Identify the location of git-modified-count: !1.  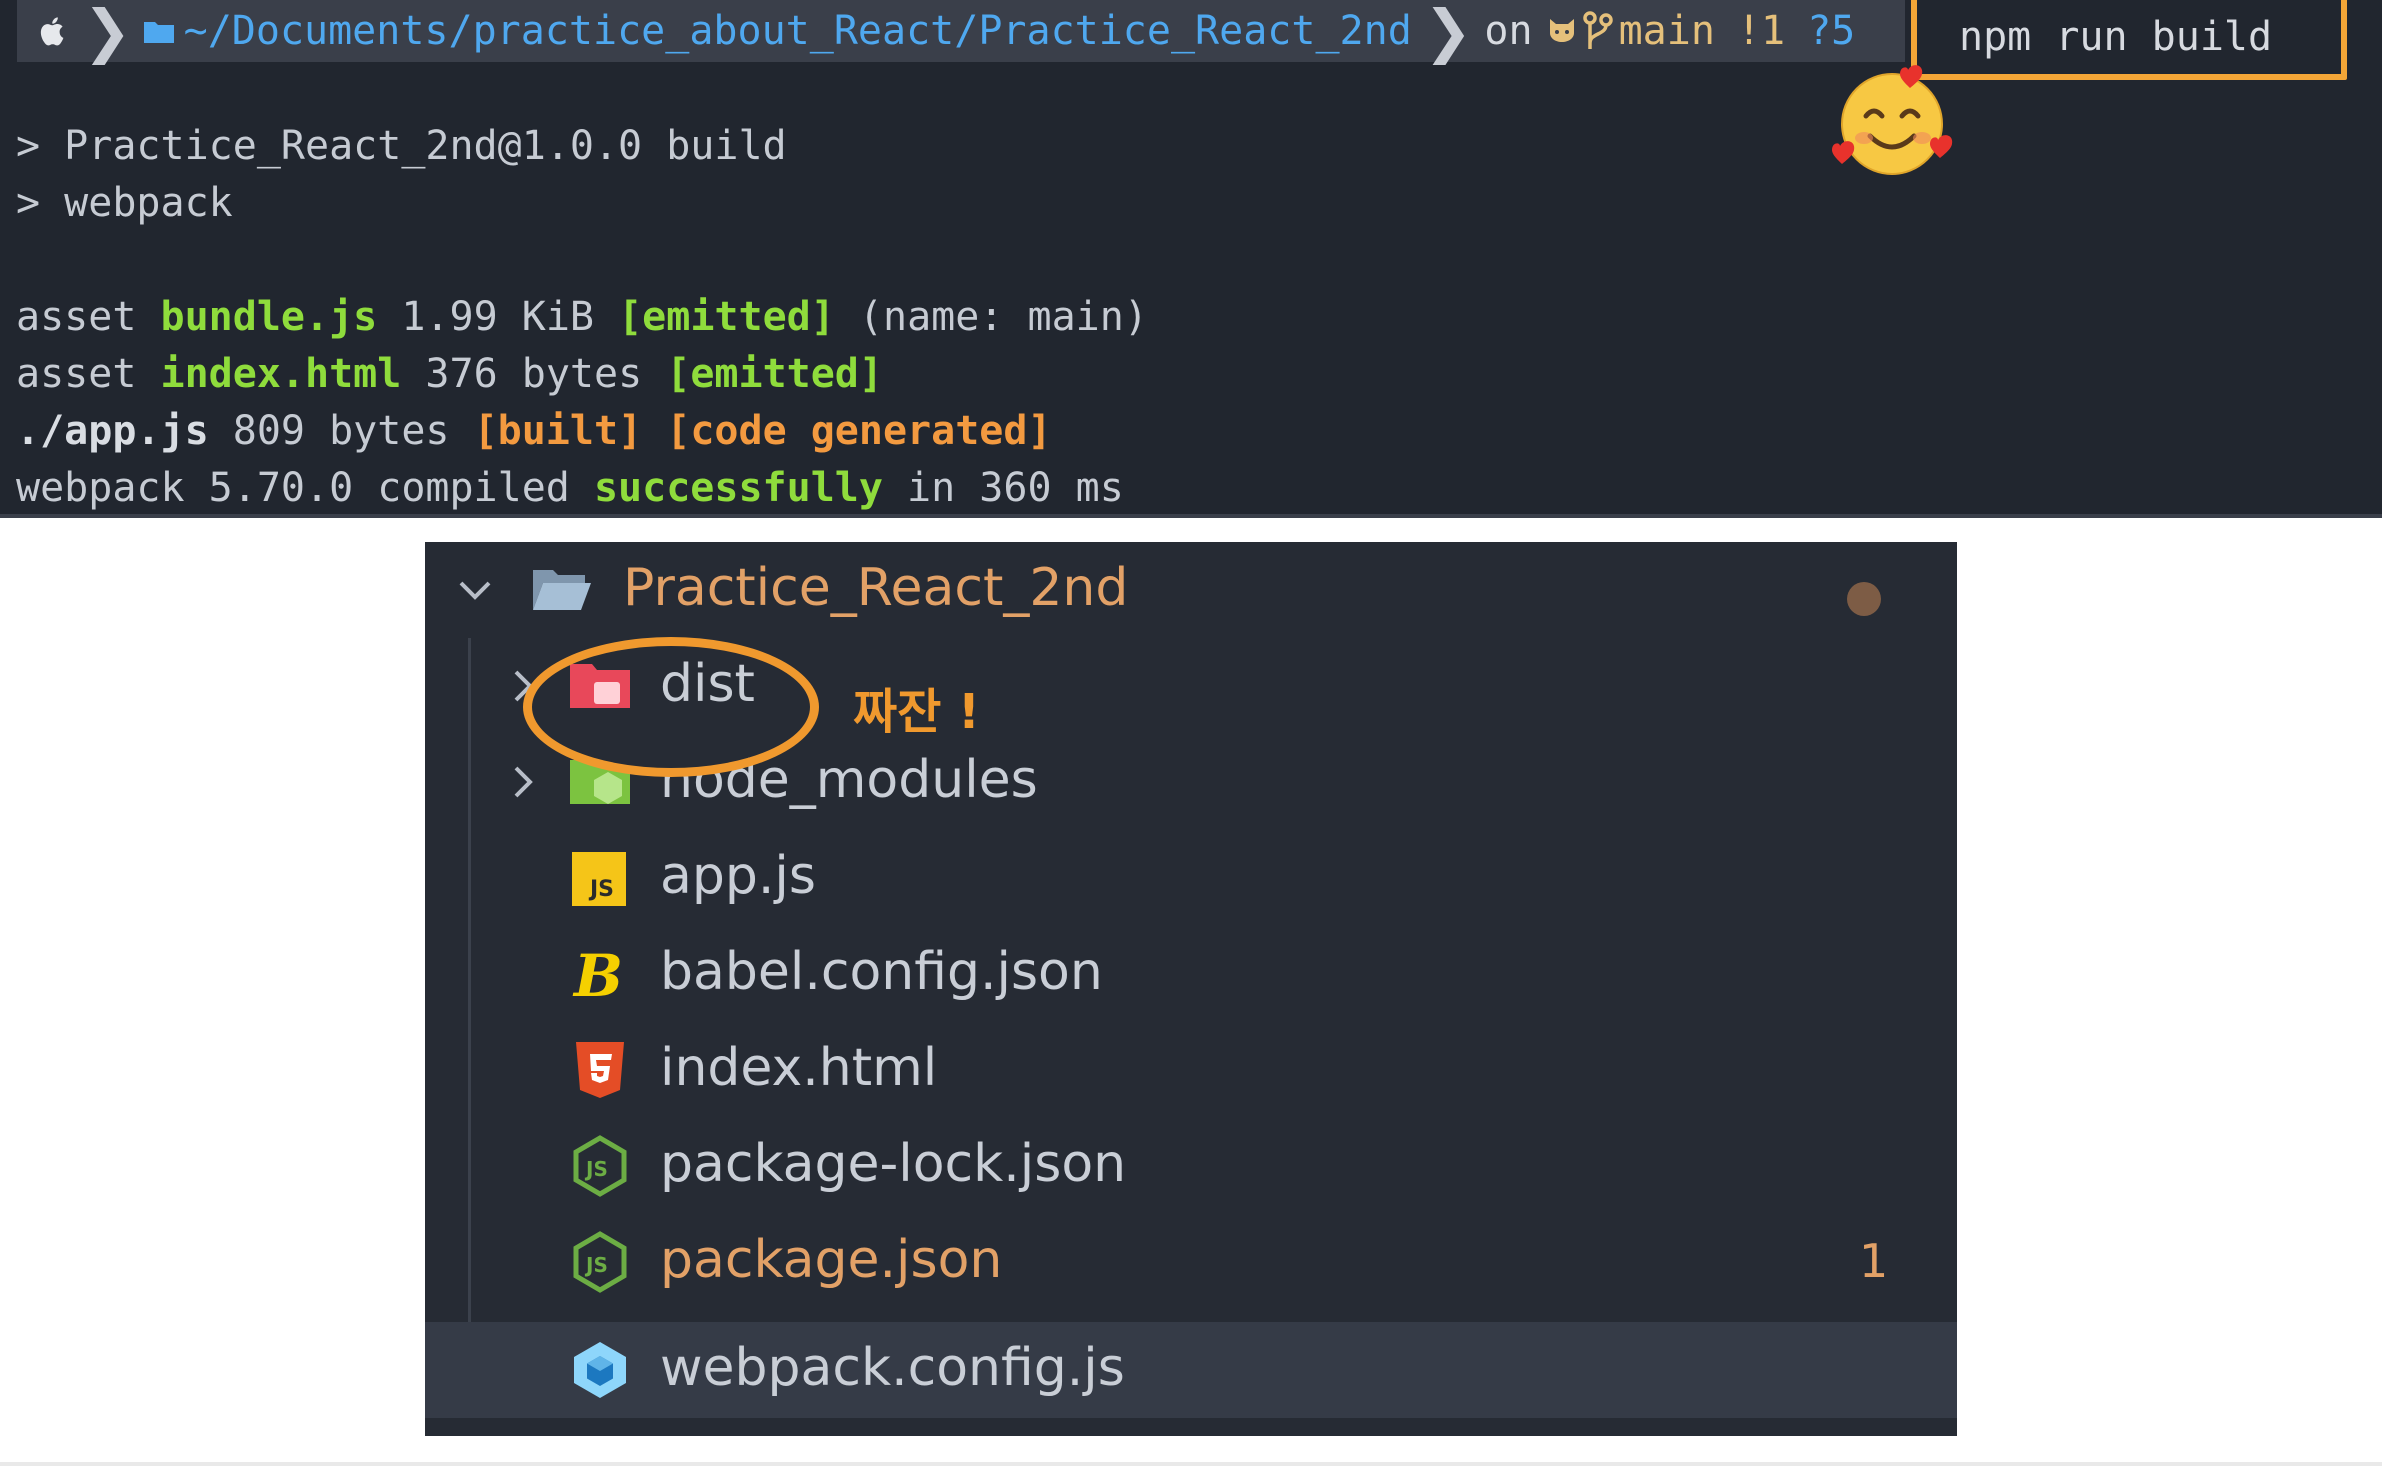
(1761, 31).